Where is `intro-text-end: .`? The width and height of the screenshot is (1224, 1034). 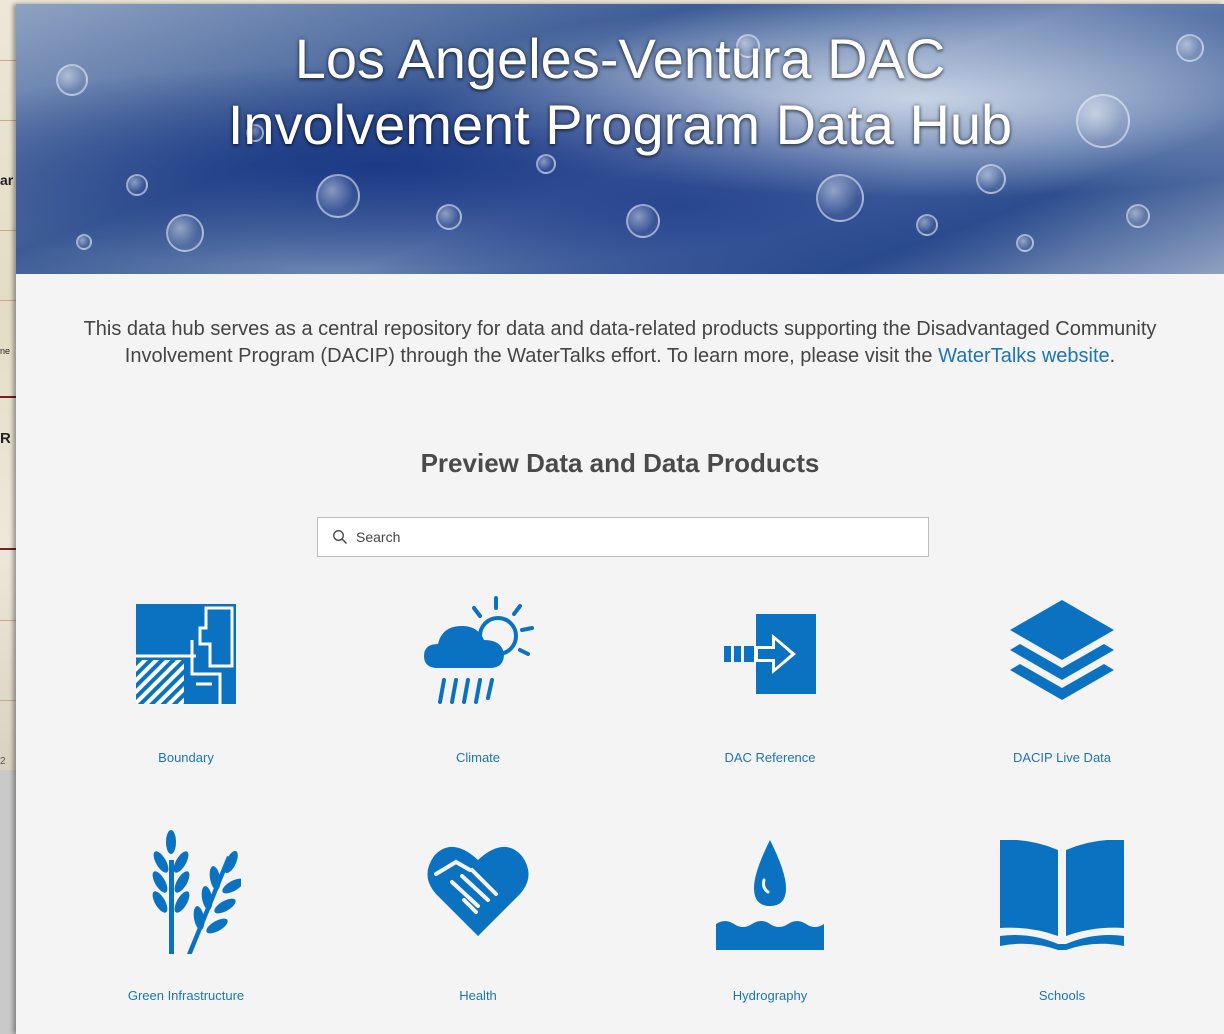 intro-text-end: . is located at coordinates (1112, 356).